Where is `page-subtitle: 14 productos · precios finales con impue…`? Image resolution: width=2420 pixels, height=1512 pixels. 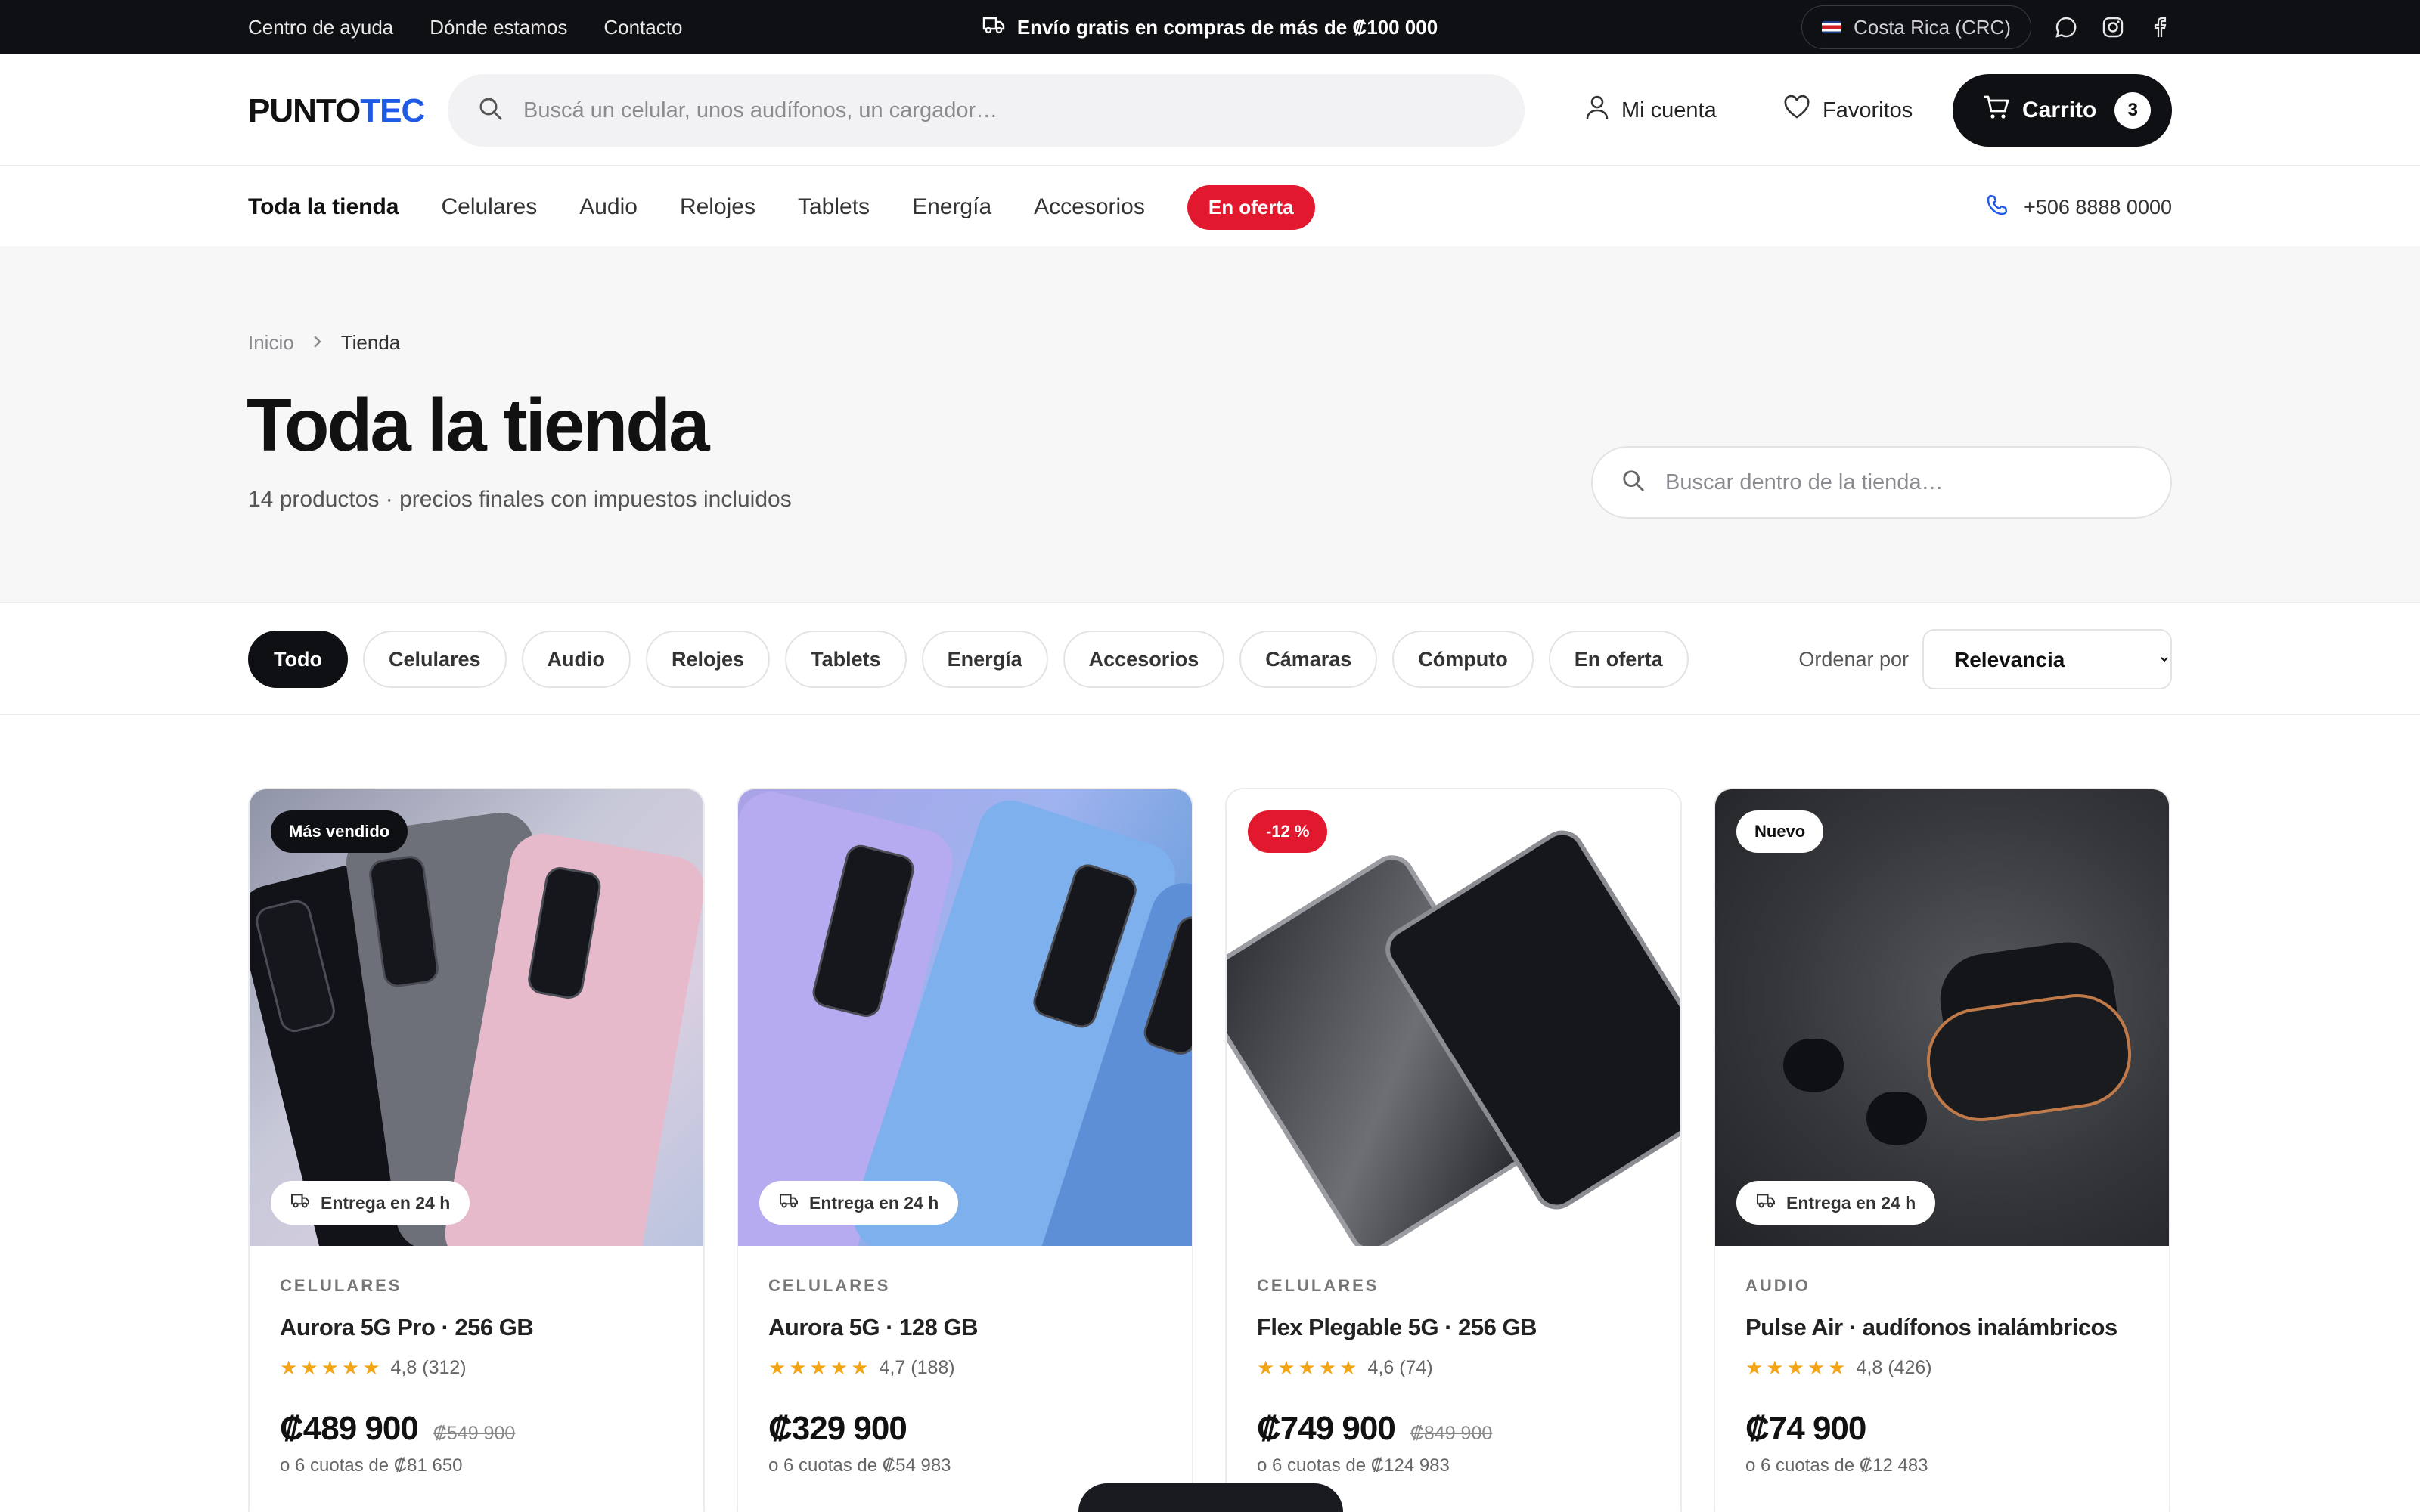
page-subtitle: 14 productos · precios finales con impue… is located at coordinates (520, 500).